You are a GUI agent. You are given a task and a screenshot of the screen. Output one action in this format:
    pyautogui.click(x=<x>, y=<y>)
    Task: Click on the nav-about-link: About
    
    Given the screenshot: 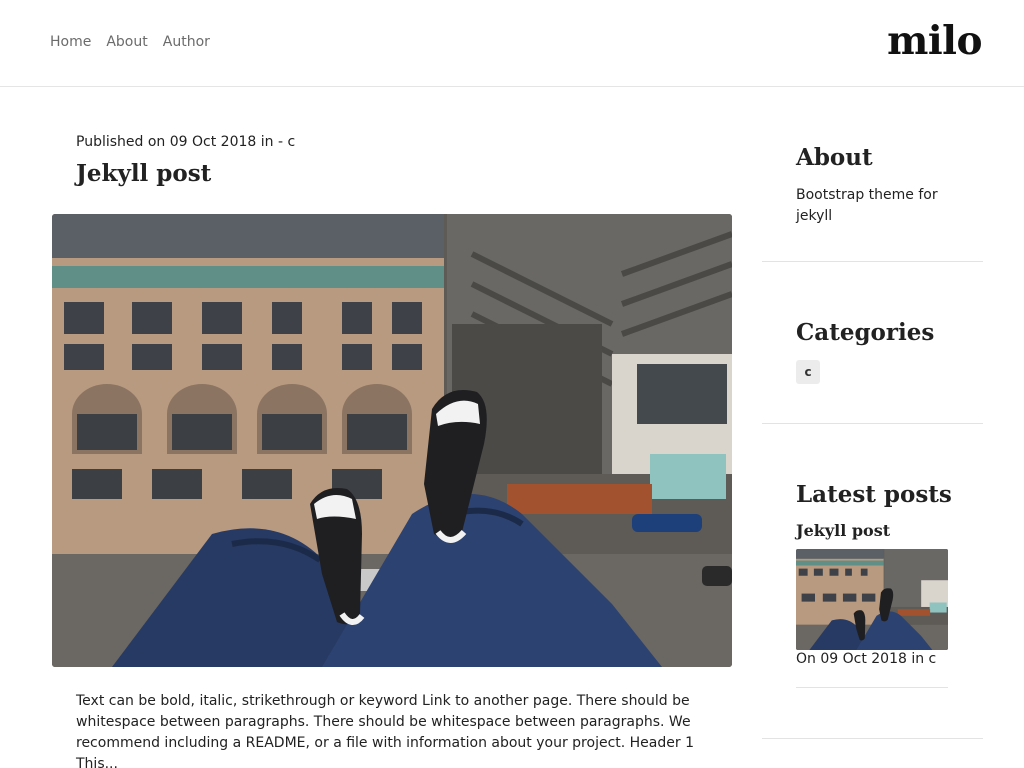 What is the action you would take?
    pyautogui.click(x=126, y=42)
    